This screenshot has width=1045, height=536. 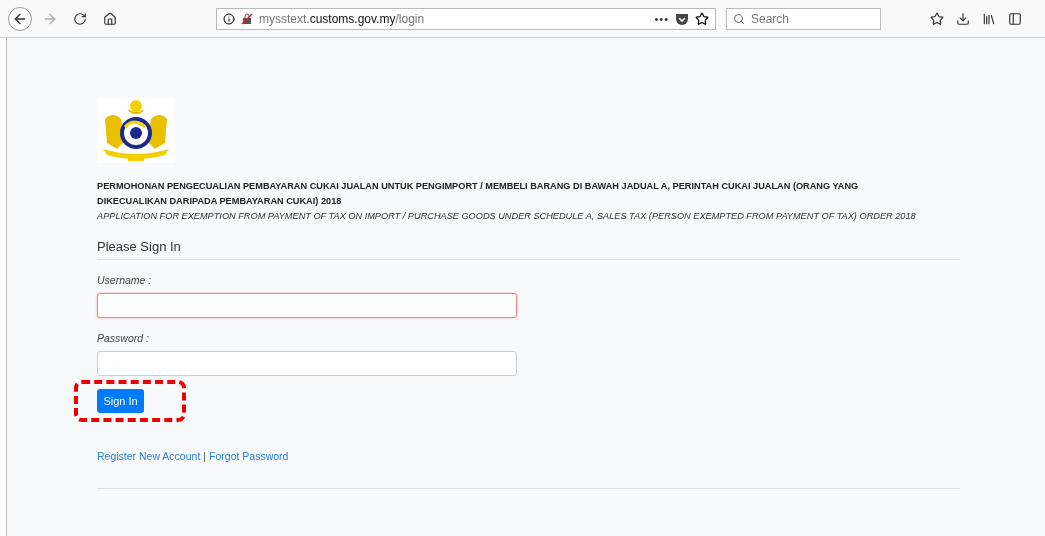 I want to click on page-actions-button: •••, so click(x=661, y=18).